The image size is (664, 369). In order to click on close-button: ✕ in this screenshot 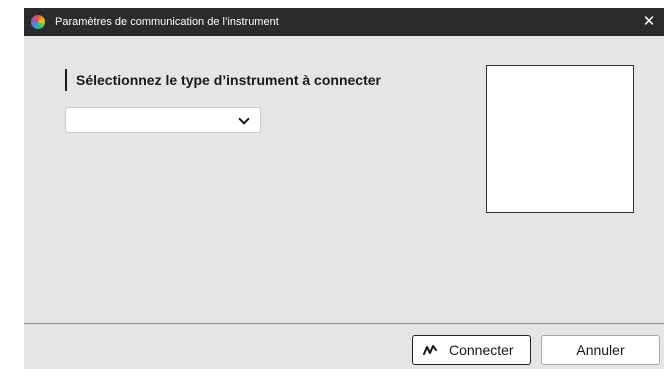, I will do `click(649, 22)`.